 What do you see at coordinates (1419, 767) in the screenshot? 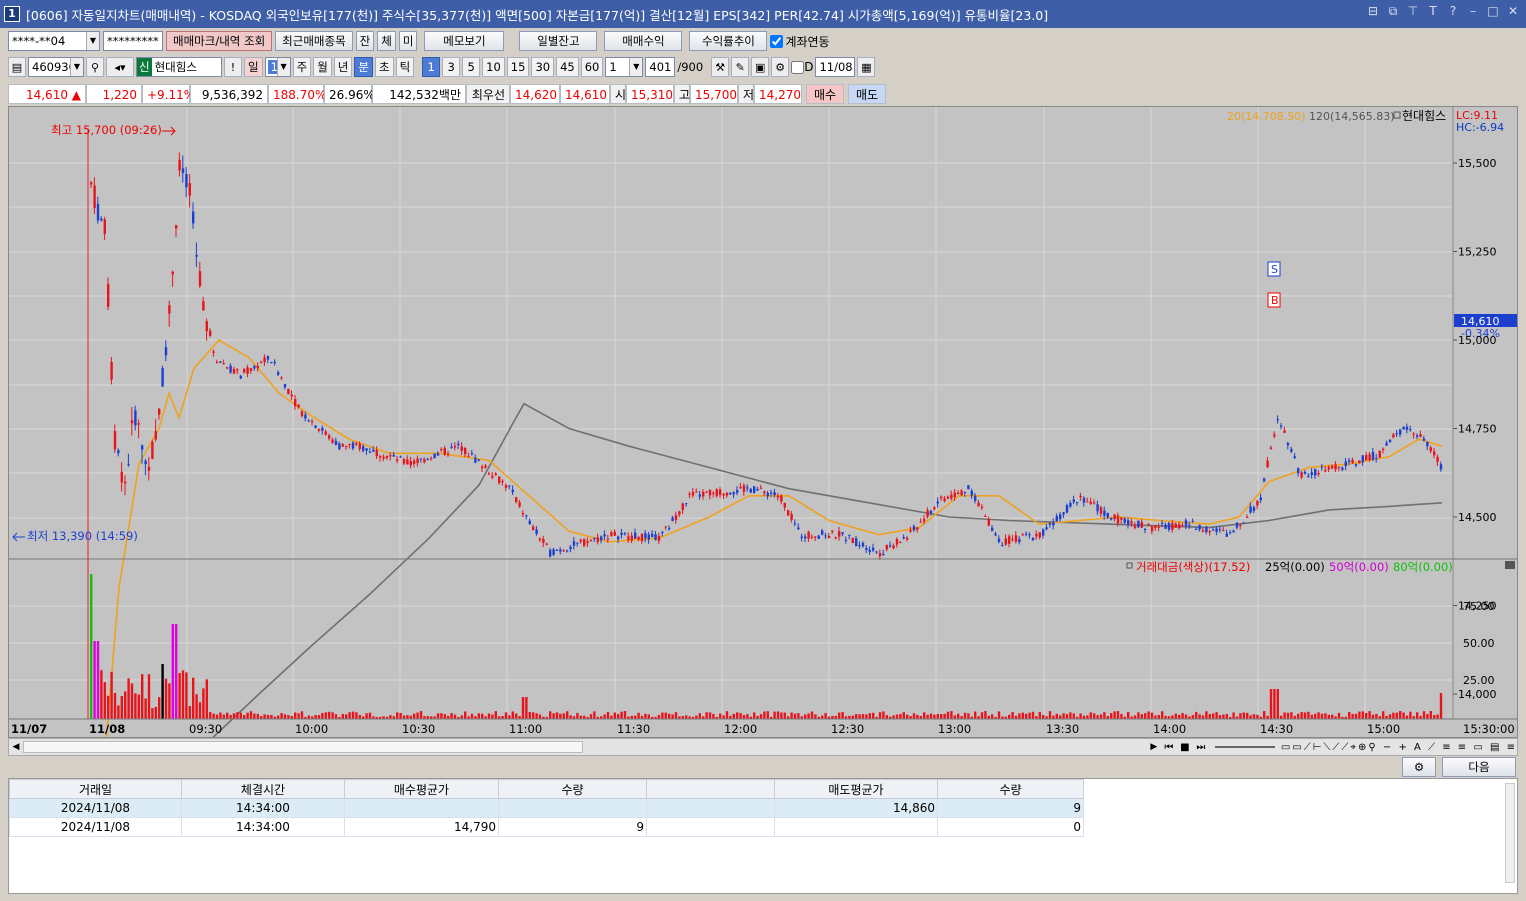
I see `settings-icon: ⚙` at bounding box center [1419, 767].